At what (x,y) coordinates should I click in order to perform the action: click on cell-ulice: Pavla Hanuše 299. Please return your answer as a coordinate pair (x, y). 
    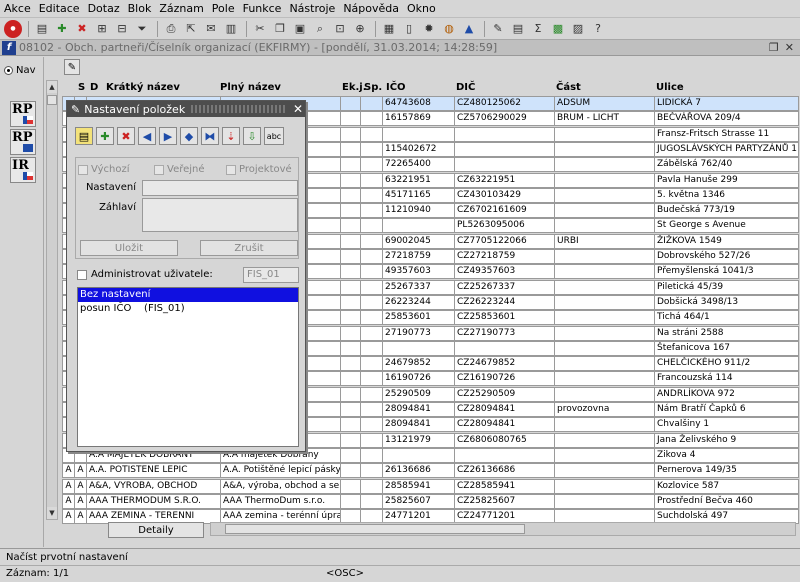
    Looking at the image, I should click on (726, 180).